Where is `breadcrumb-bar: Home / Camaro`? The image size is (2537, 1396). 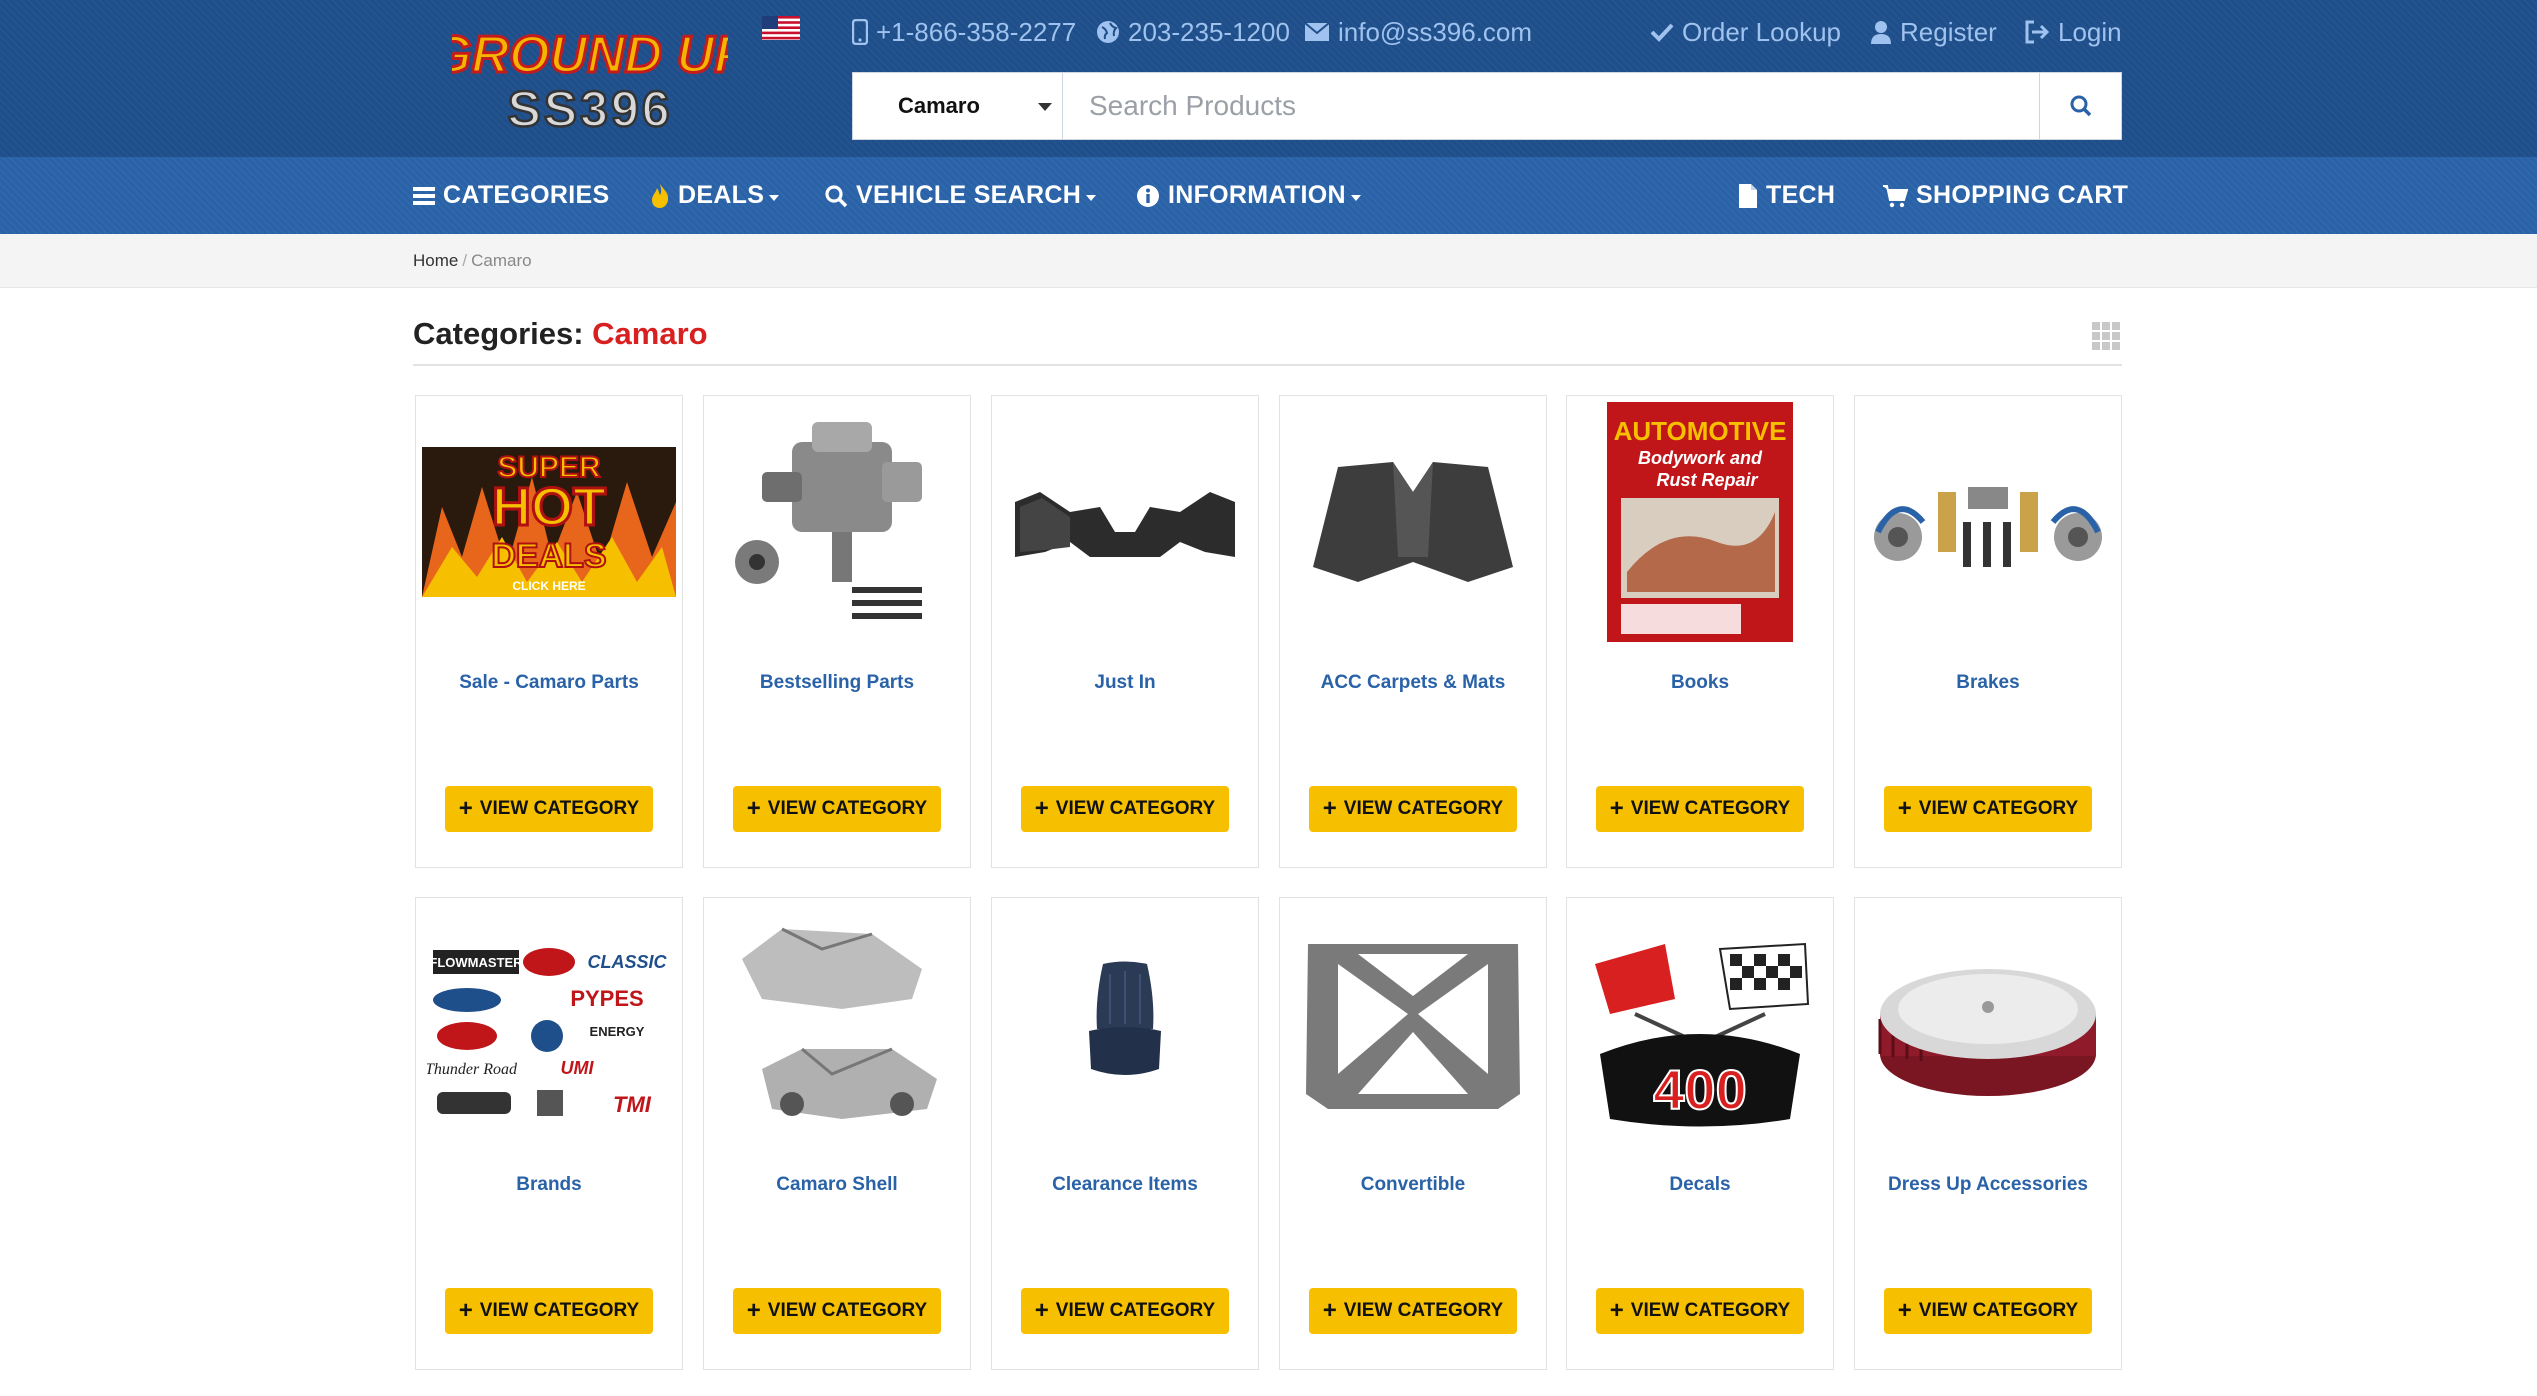 breadcrumb-bar: Home / Camaro is located at coordinates (1268, 261).